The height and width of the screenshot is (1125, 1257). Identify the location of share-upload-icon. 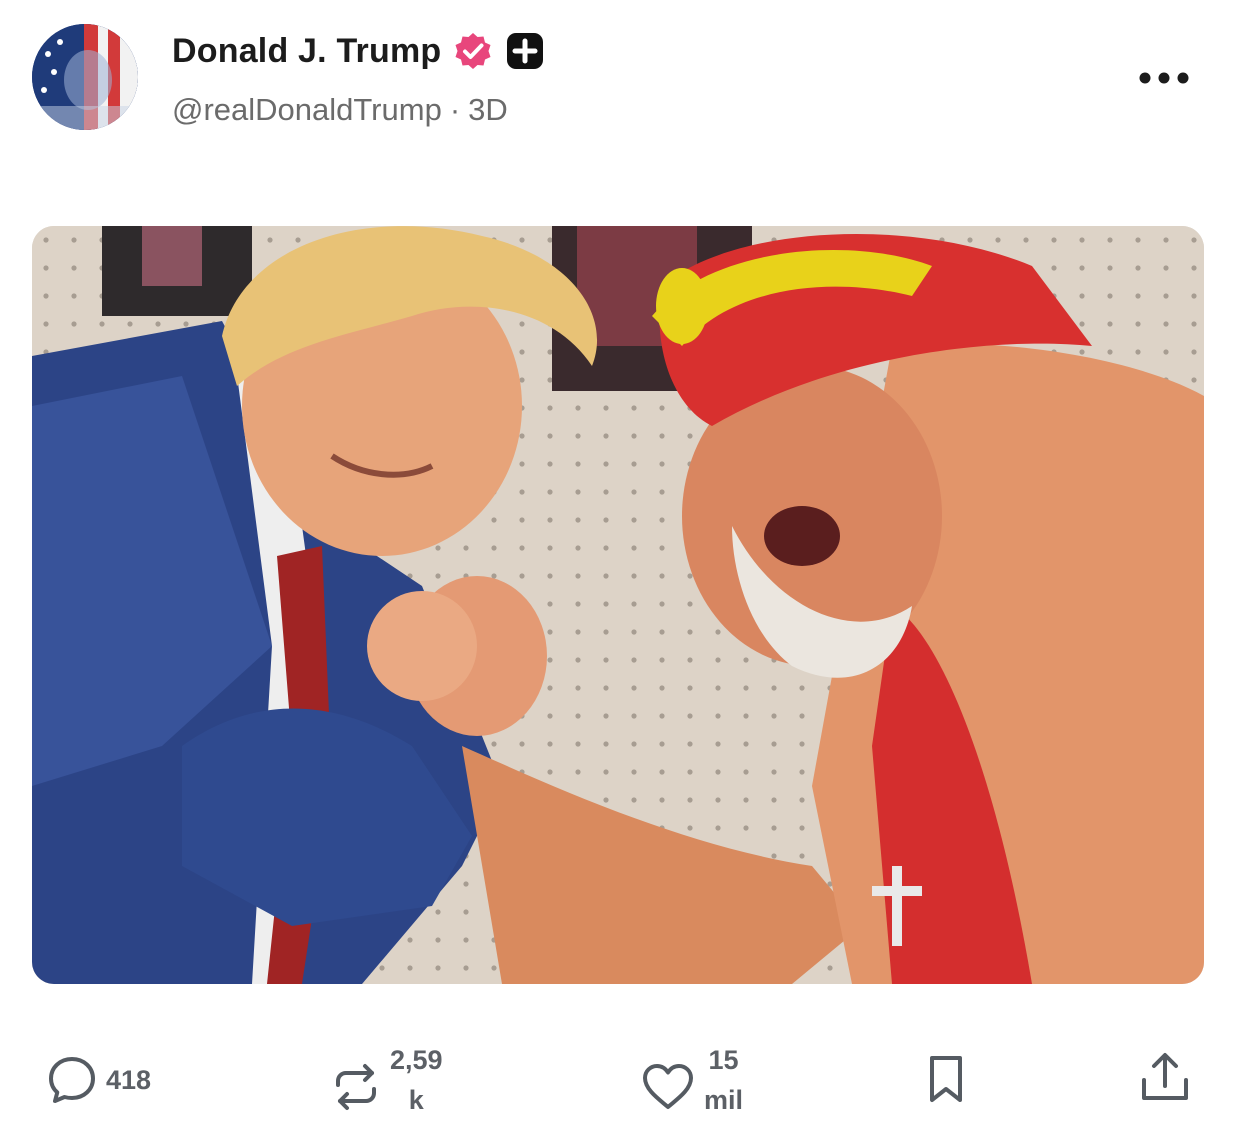
(1165, 1076).